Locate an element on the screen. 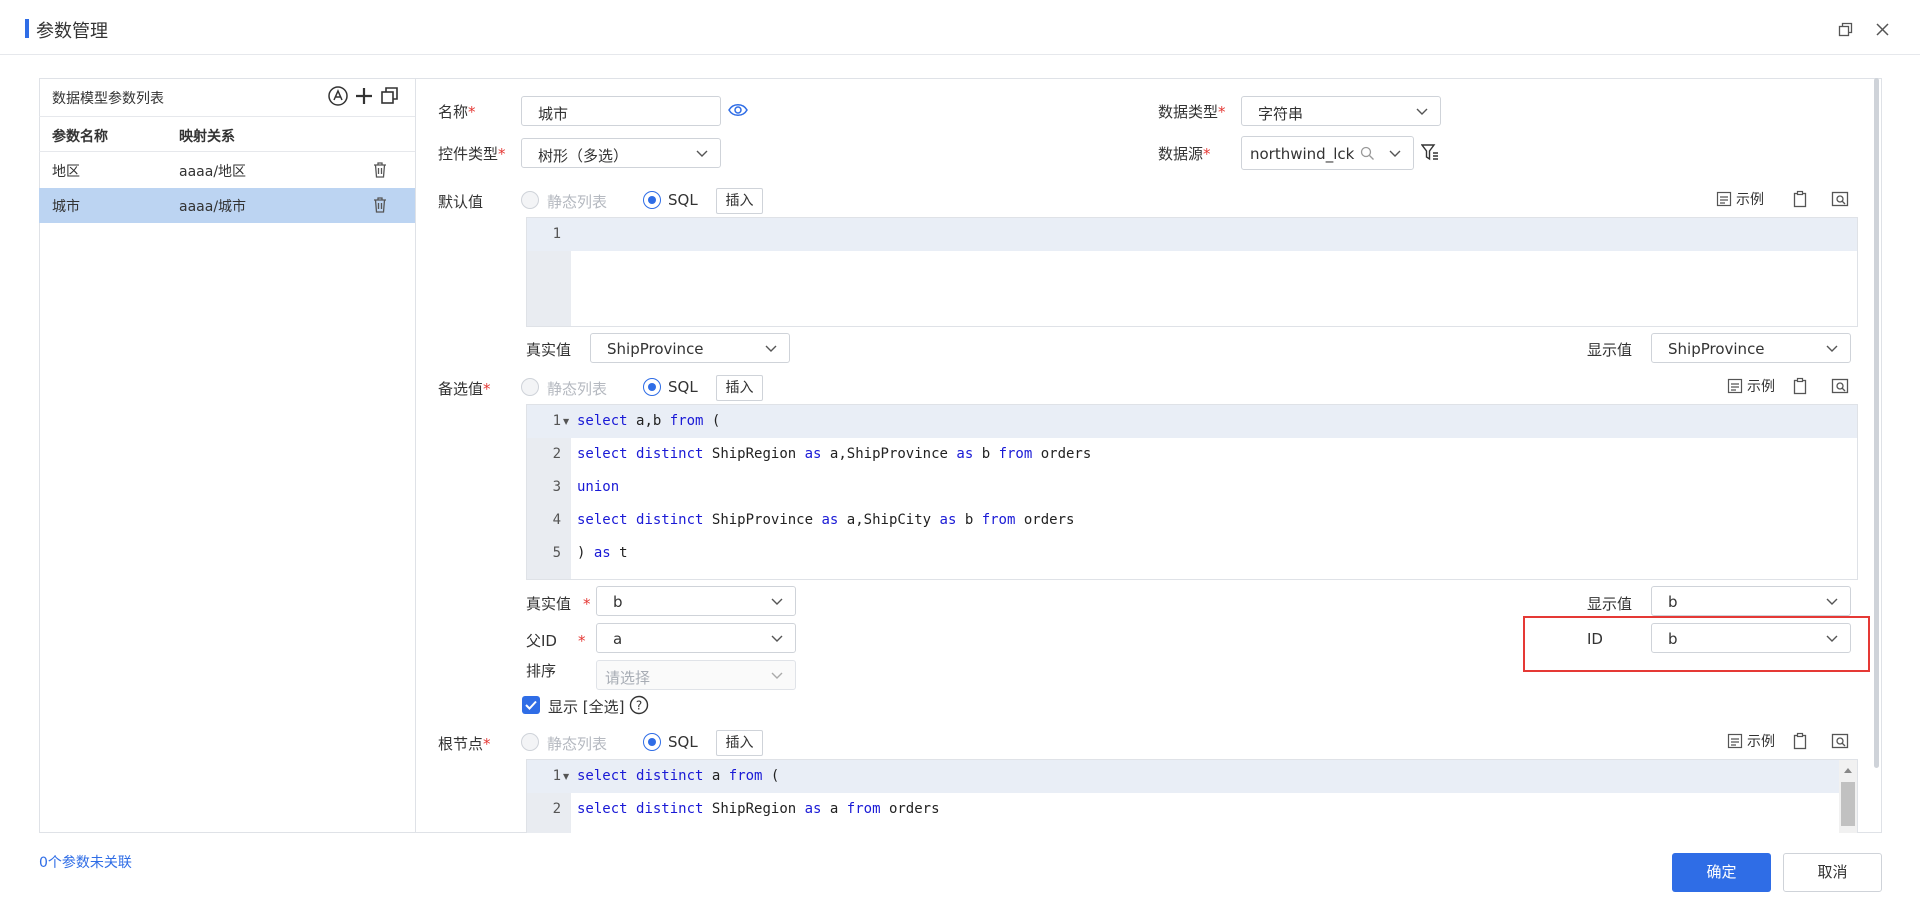  default-real-value-select: ShipProvince is located at coordinates (690, 348).